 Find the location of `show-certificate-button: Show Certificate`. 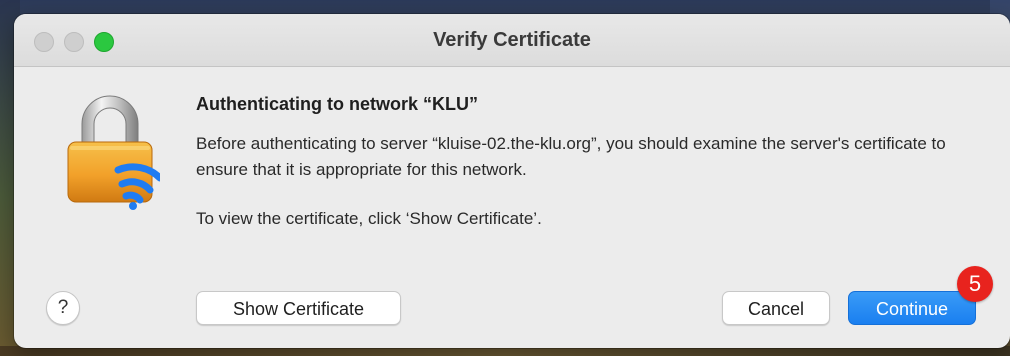

show-certificate-button: Show Certificate is located at coordinates (298, 308).